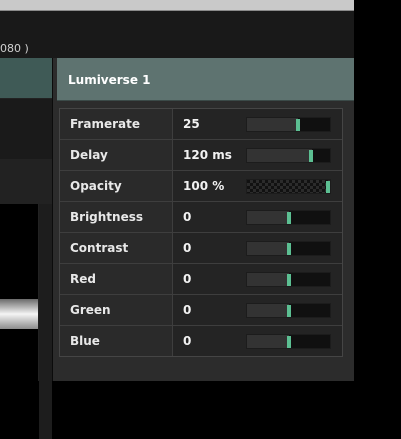 This screenshot has height=439, width=401. Describe the element at coordinates (116, 279) in the screenshot. I see `parameter-label: Red` at that location.